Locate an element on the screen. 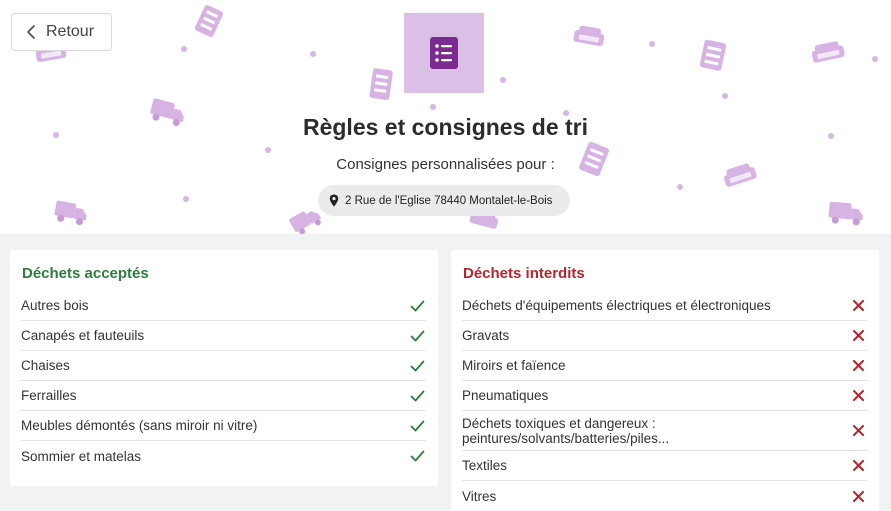 The image size is (891, 511). address-badge: 2 Rue de l'Eglise 78440 Montalet-le-Bois is located at coordinates (444, 200).